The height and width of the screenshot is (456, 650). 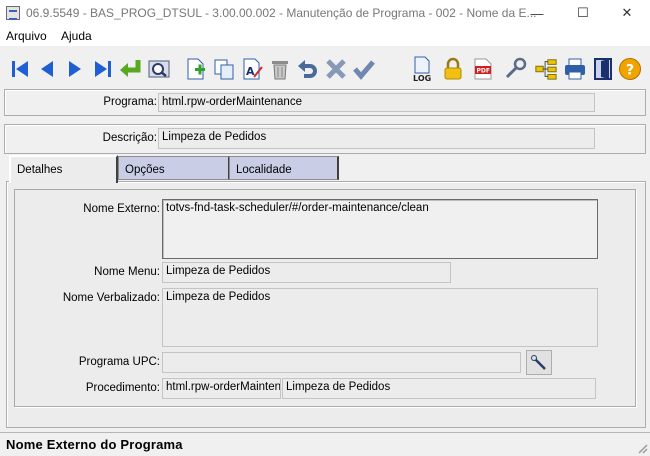 What do you see at coordinates (63, 169) in the screenshot?
I see `tab-detalhes: Detalhes` at bounding box center [63, 169].